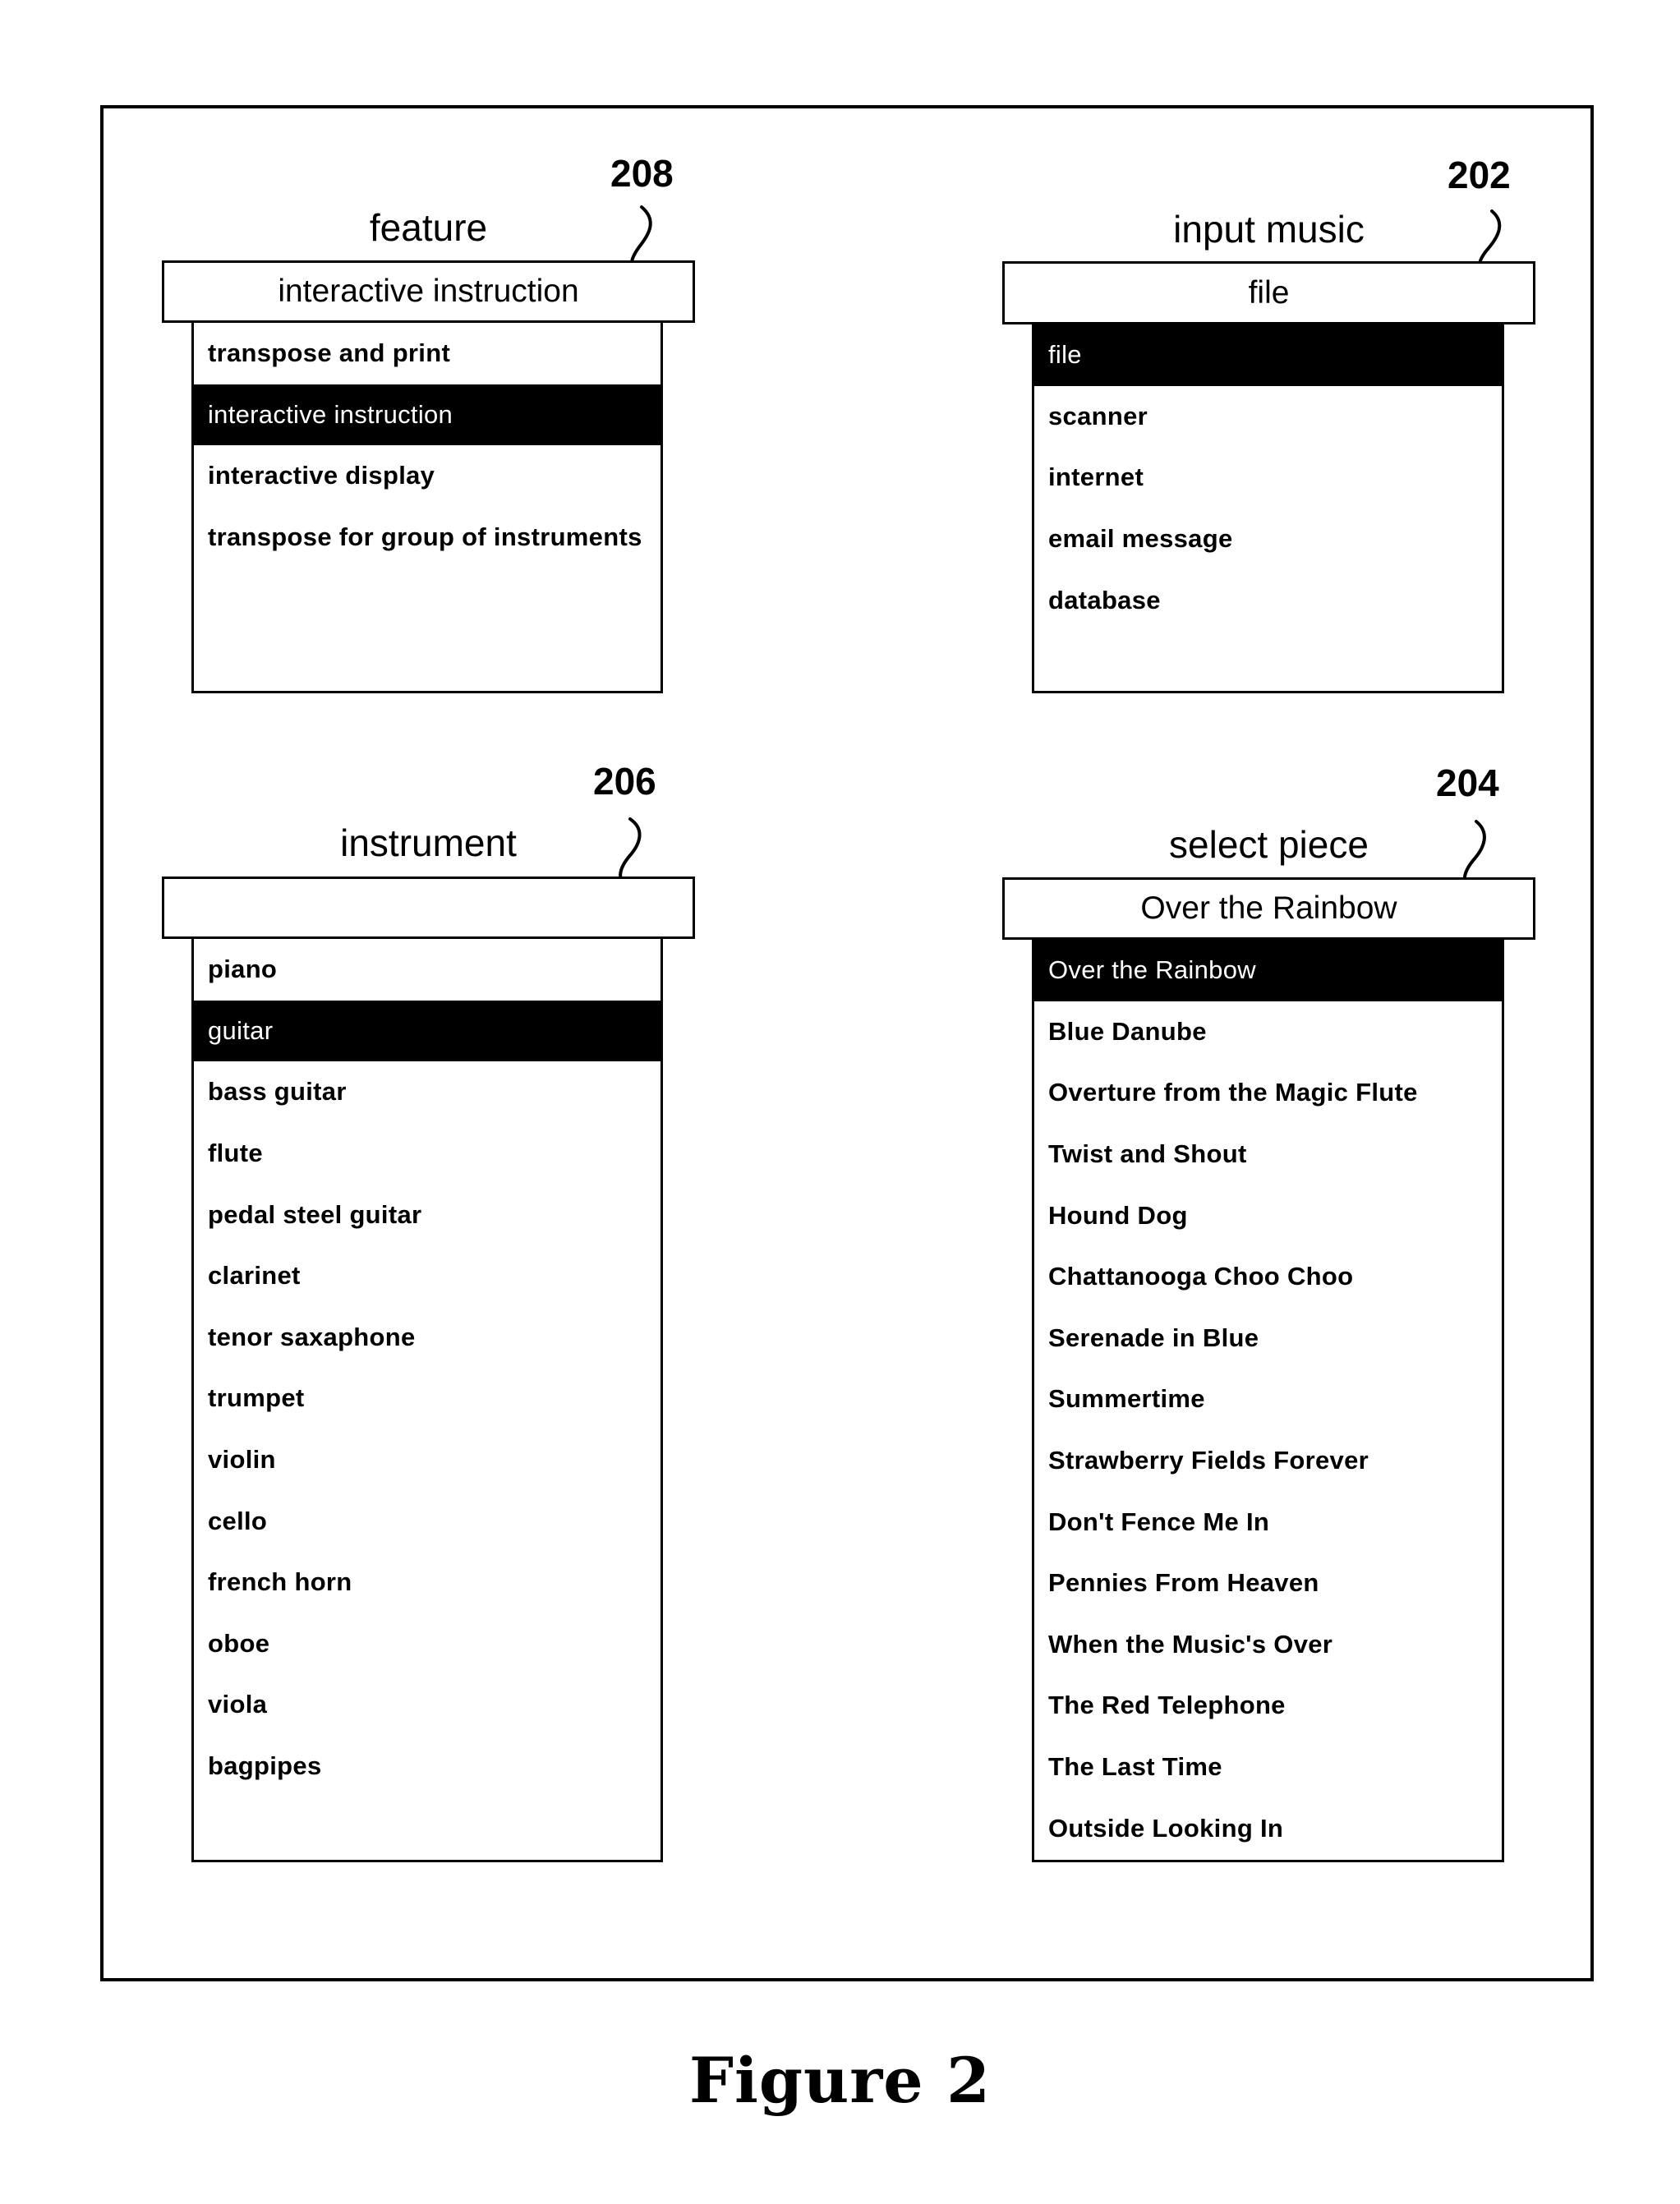 This screenshot has width=1680, height=2204. I want to click on list-item: Serenade in Blue, so click(1268, 1338).